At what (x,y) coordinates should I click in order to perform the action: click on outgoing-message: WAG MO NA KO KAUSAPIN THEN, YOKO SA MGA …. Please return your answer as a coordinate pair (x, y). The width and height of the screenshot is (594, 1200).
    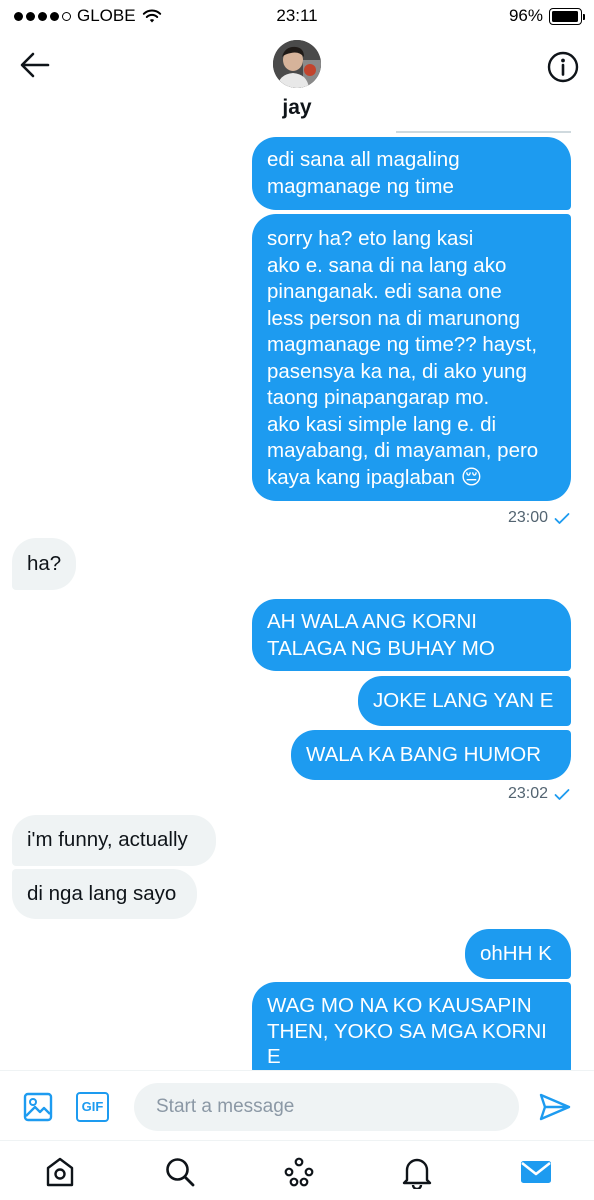
    Looking at the image, I should click on (411, 1026).